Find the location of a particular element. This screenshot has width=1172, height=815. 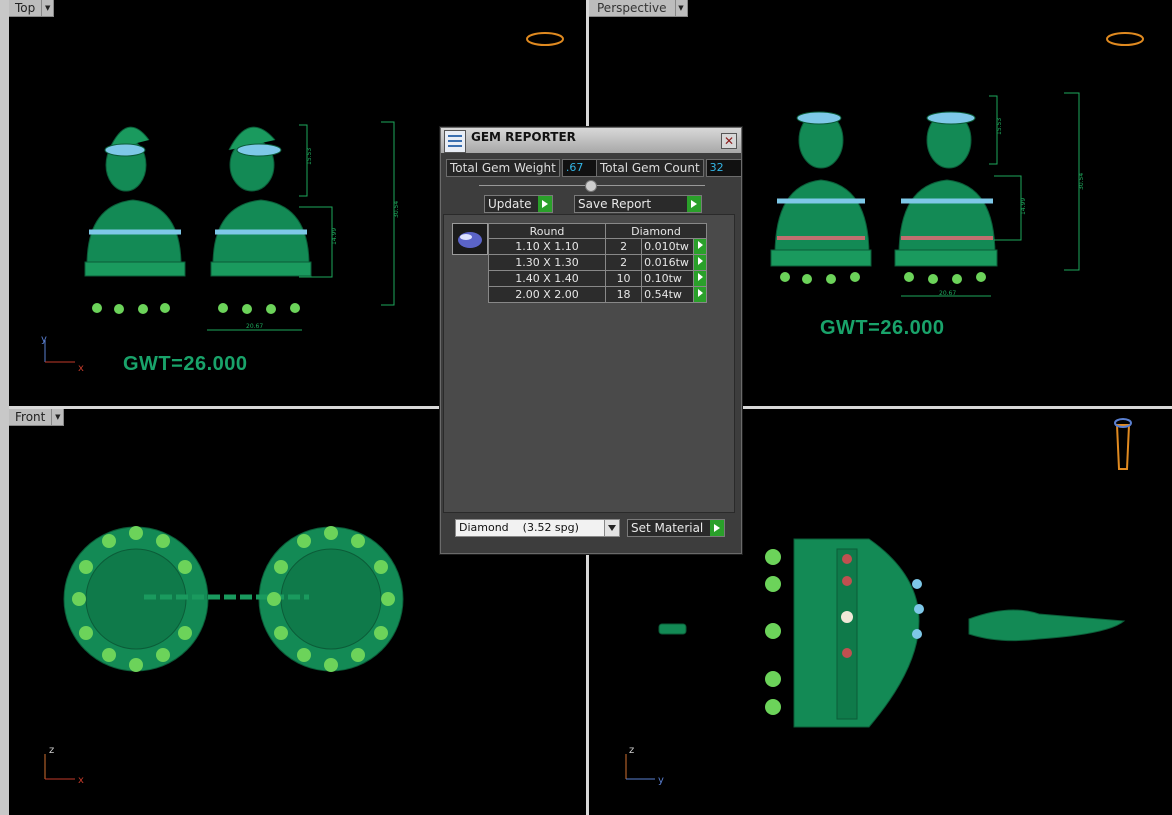

round-gem-icon is located at coordinates (470, 239).